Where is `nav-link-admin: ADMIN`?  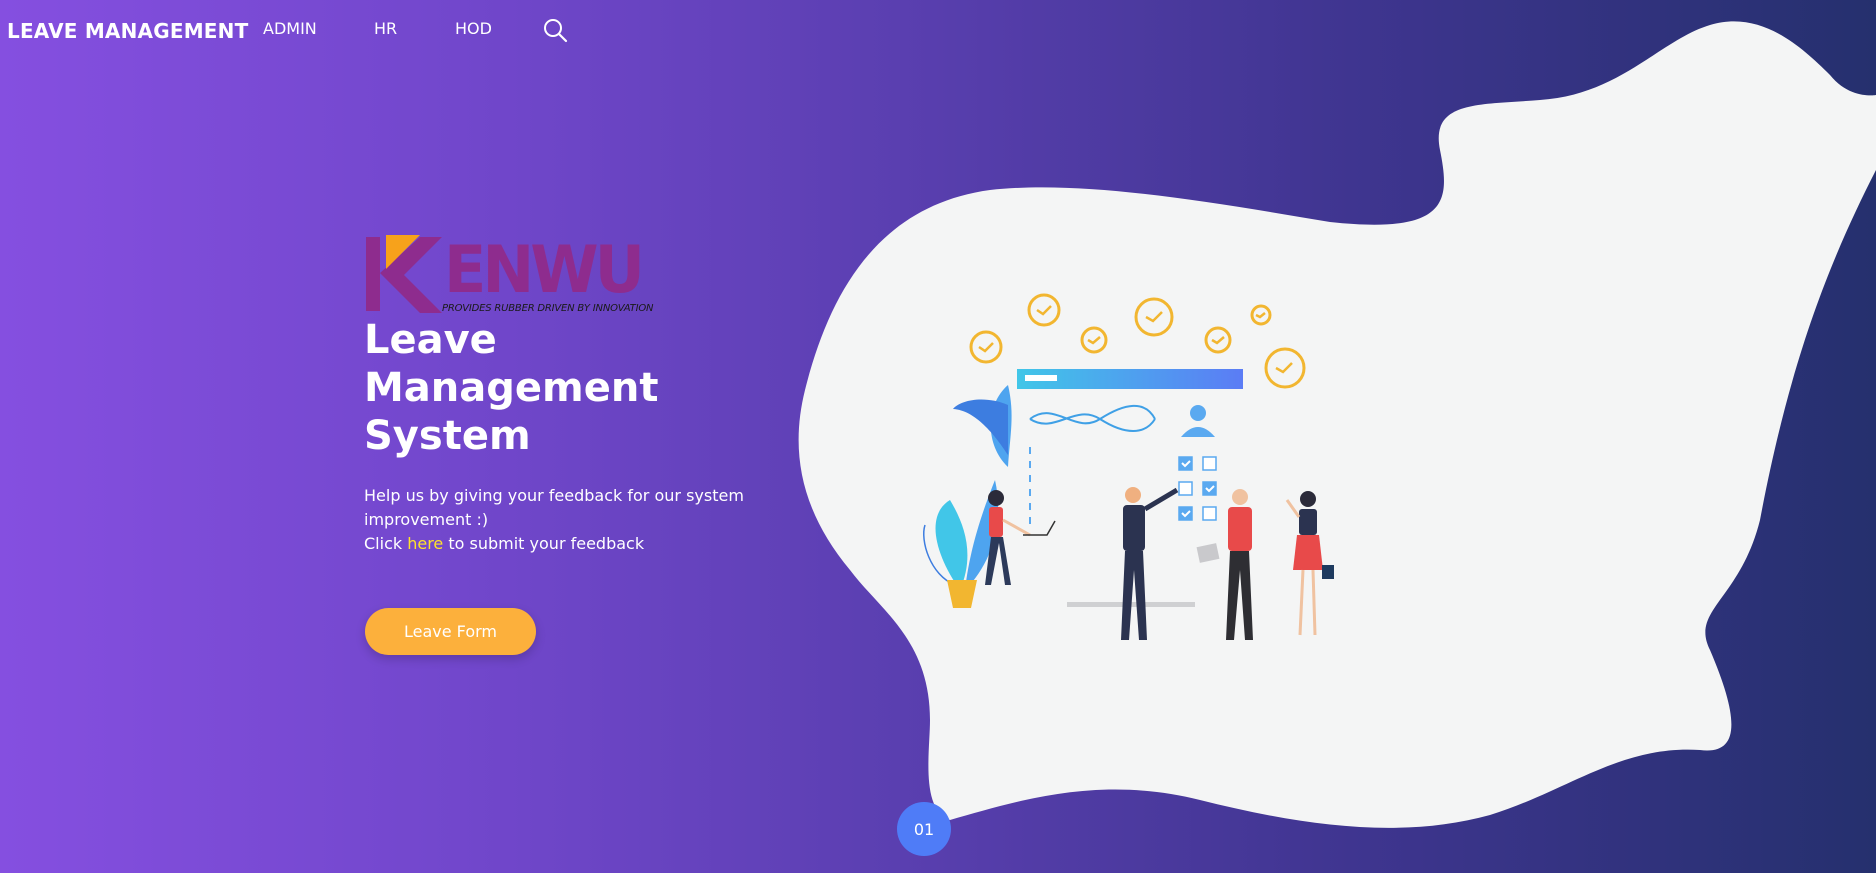
nav-link-admin: ADMIN is located at coordinates (290, 28).